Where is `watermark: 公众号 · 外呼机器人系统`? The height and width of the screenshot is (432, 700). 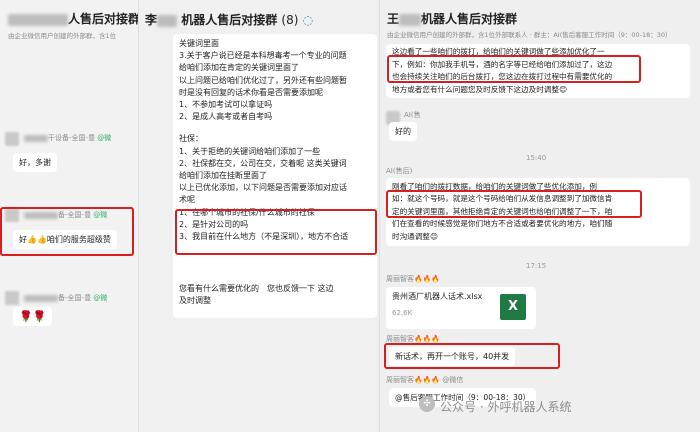
watermark: 公众号 · 外呼机器人系统 is located at coordinates (506, 407).